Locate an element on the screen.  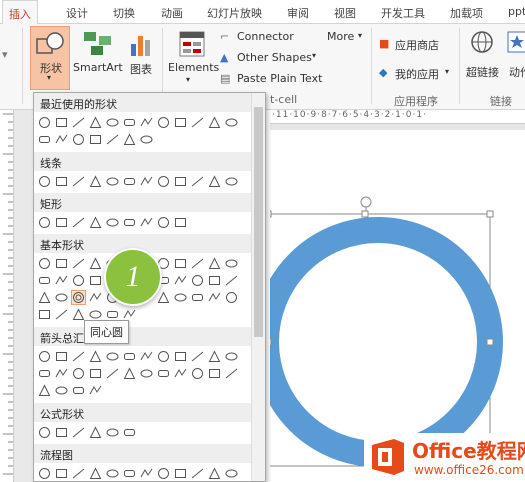
elements-button: Elements ▾ is located at coordinates (192, 56).